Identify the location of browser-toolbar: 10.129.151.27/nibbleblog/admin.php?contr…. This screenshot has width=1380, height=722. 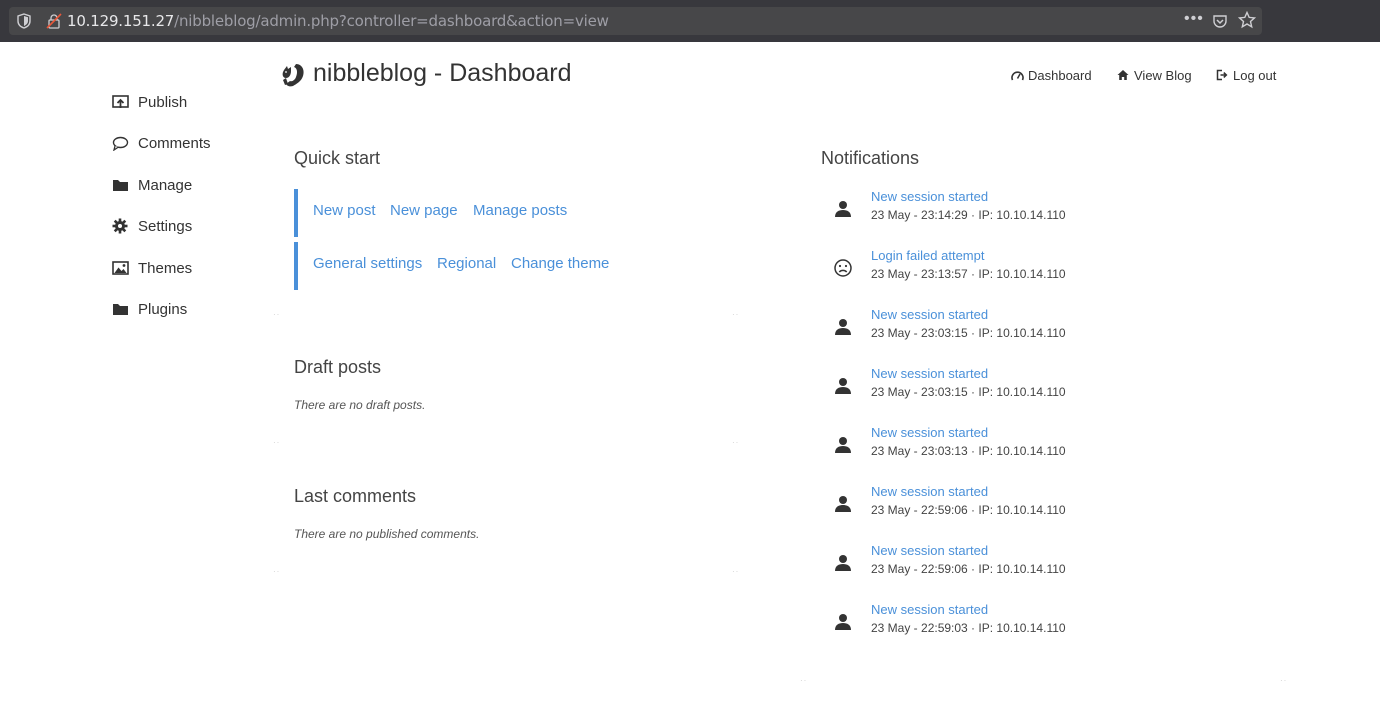
(690, 21).